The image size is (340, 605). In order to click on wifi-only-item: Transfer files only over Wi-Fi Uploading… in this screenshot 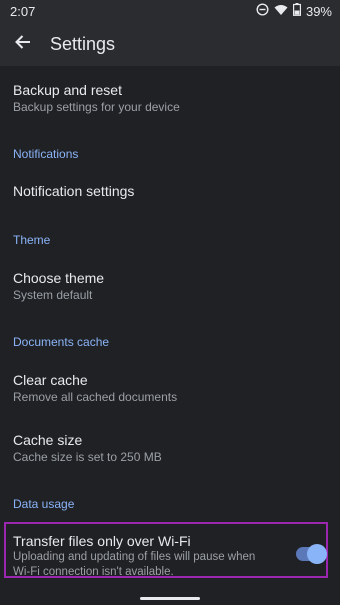, I will do `click(148, 556)`.